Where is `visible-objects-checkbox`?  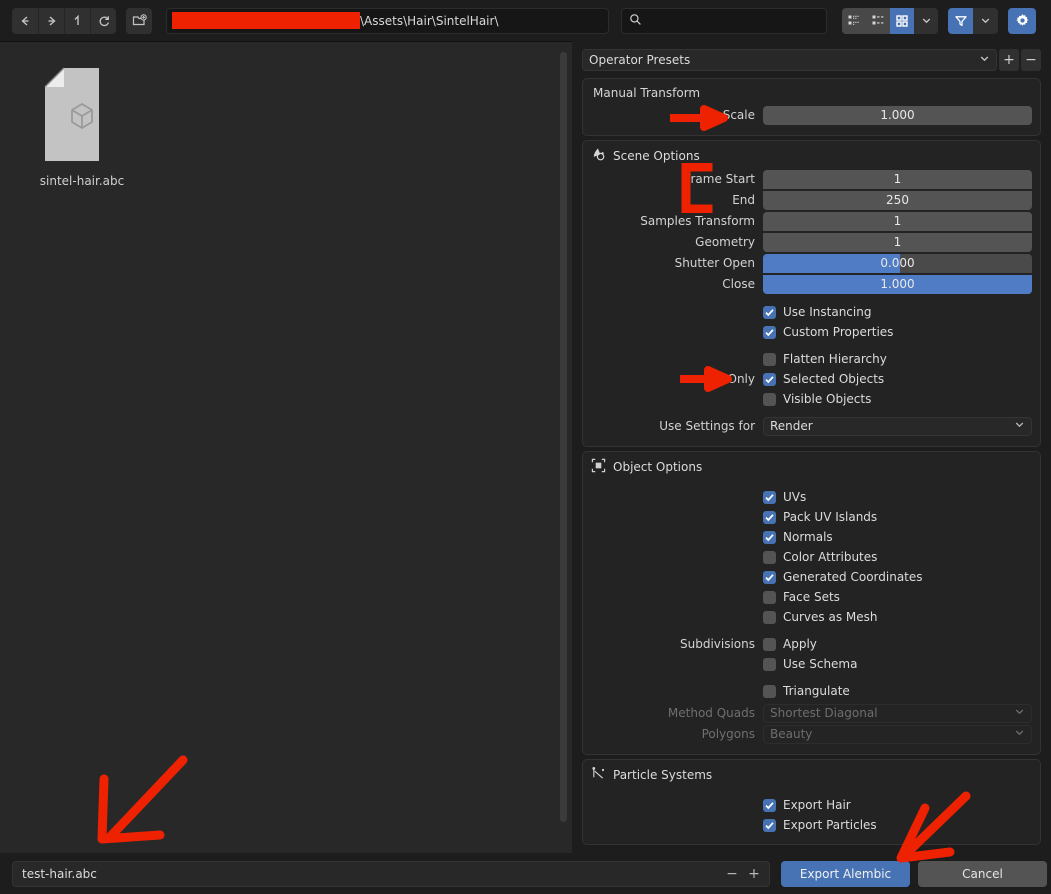 visible-objects-checkbox is located at coordinates (769, 399).